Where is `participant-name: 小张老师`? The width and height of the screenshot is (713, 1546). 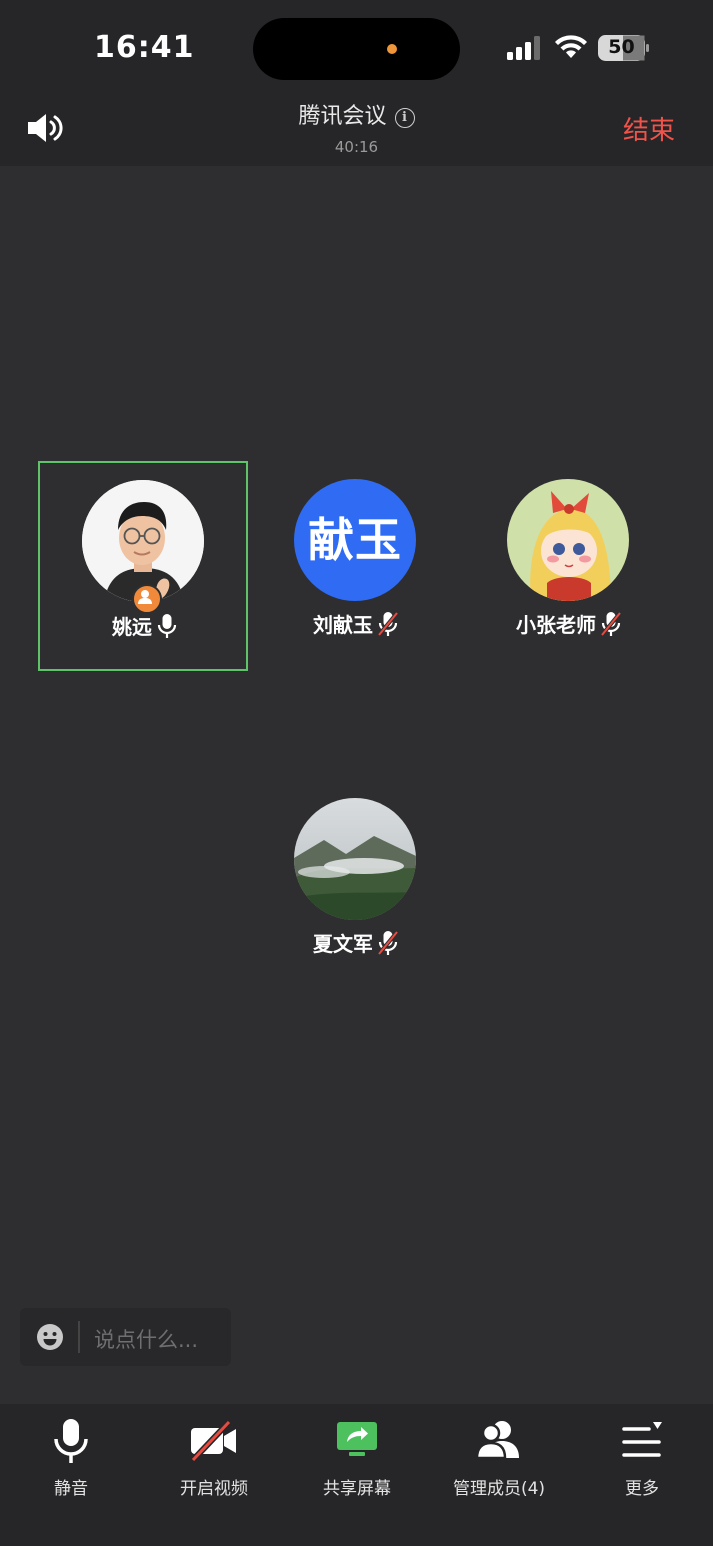
participant-name: 小张老师 is located at coordinates (556, 625).